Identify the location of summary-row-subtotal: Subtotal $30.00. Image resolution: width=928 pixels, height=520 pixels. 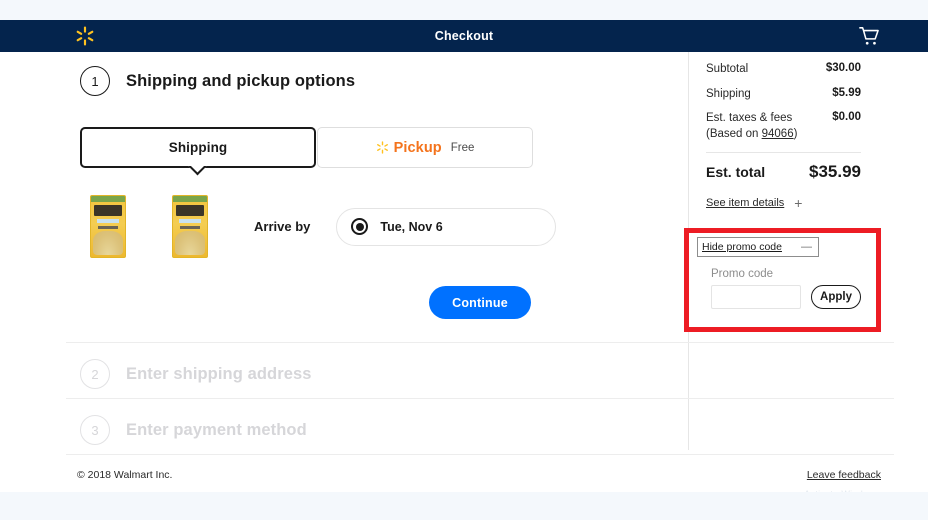
(783, 70).